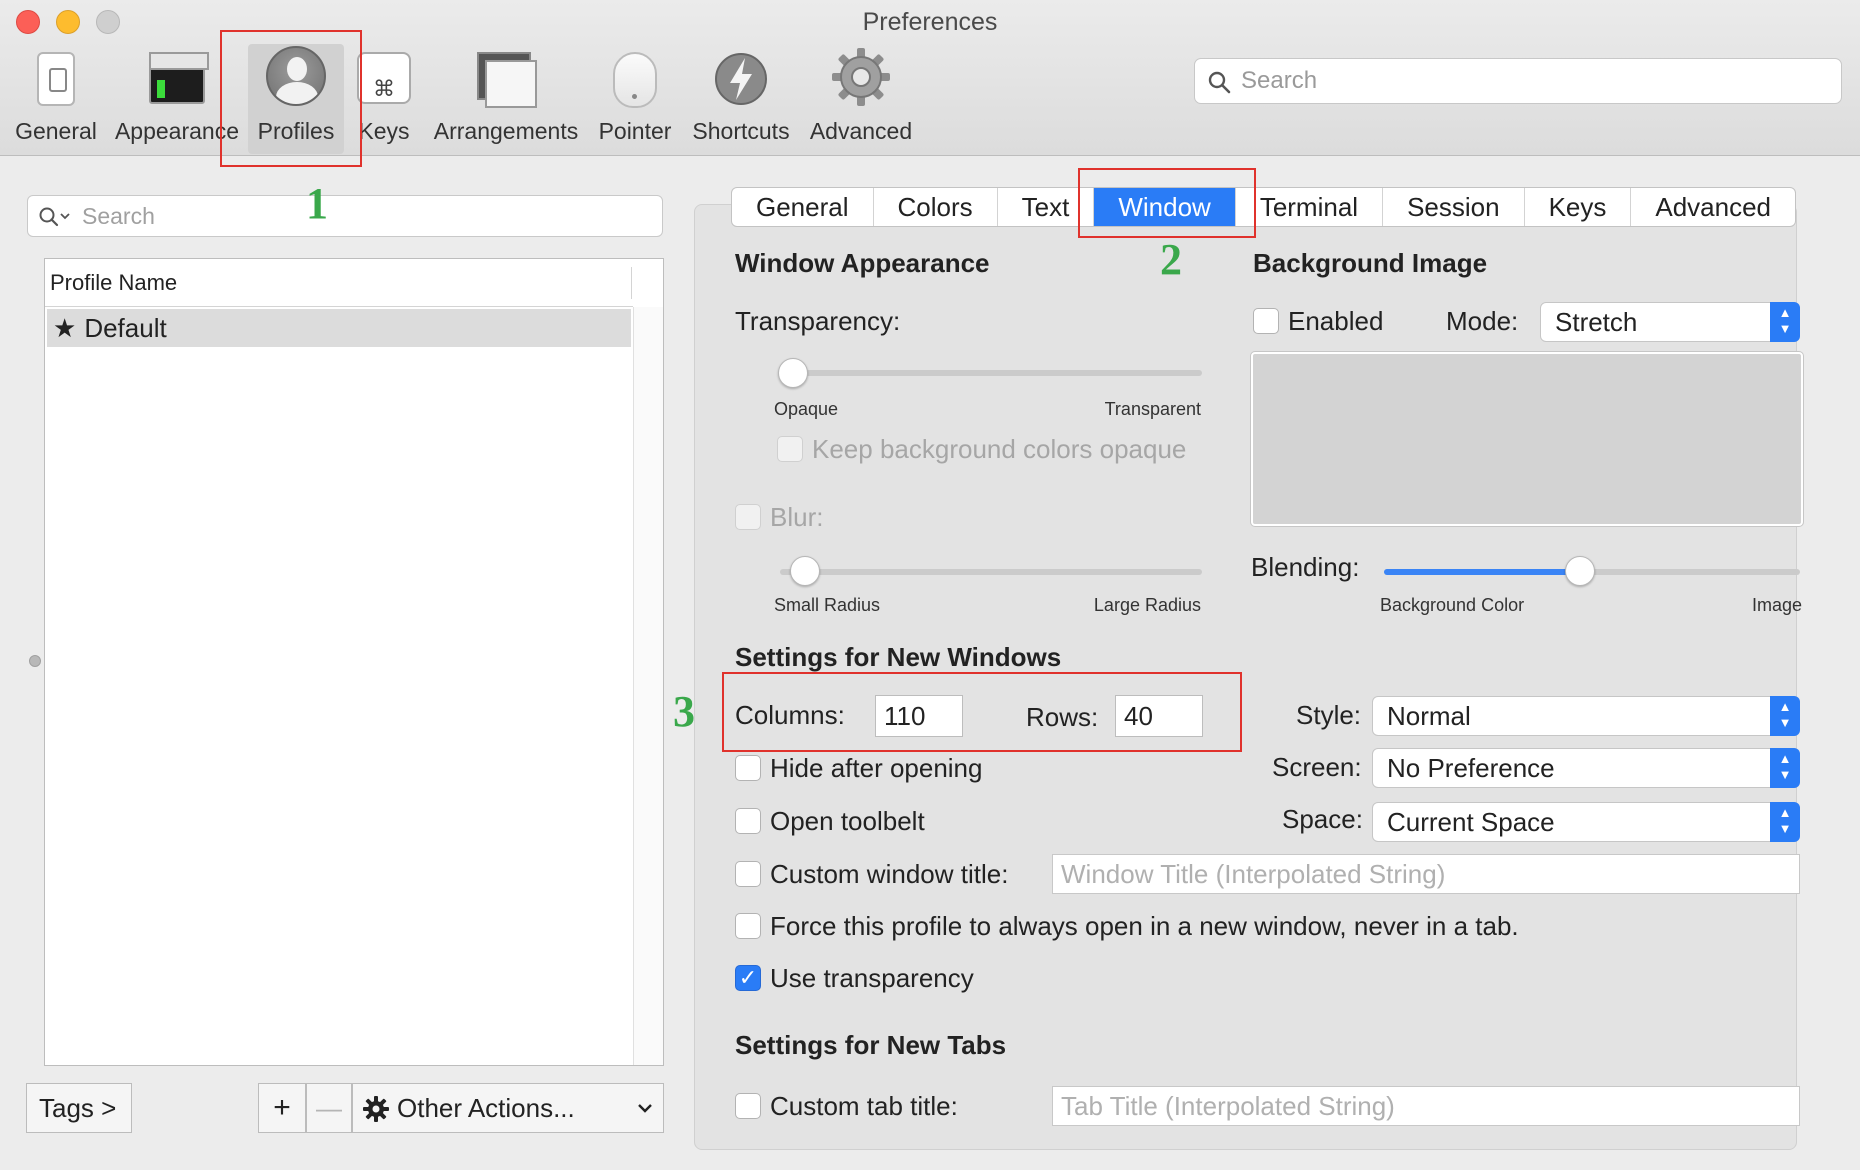 The height and width of the screenshot is (1170, 1860). Describe the element at coordinates (797, 517) in the screenshot. I see `blur-label: Blur:` at that location.